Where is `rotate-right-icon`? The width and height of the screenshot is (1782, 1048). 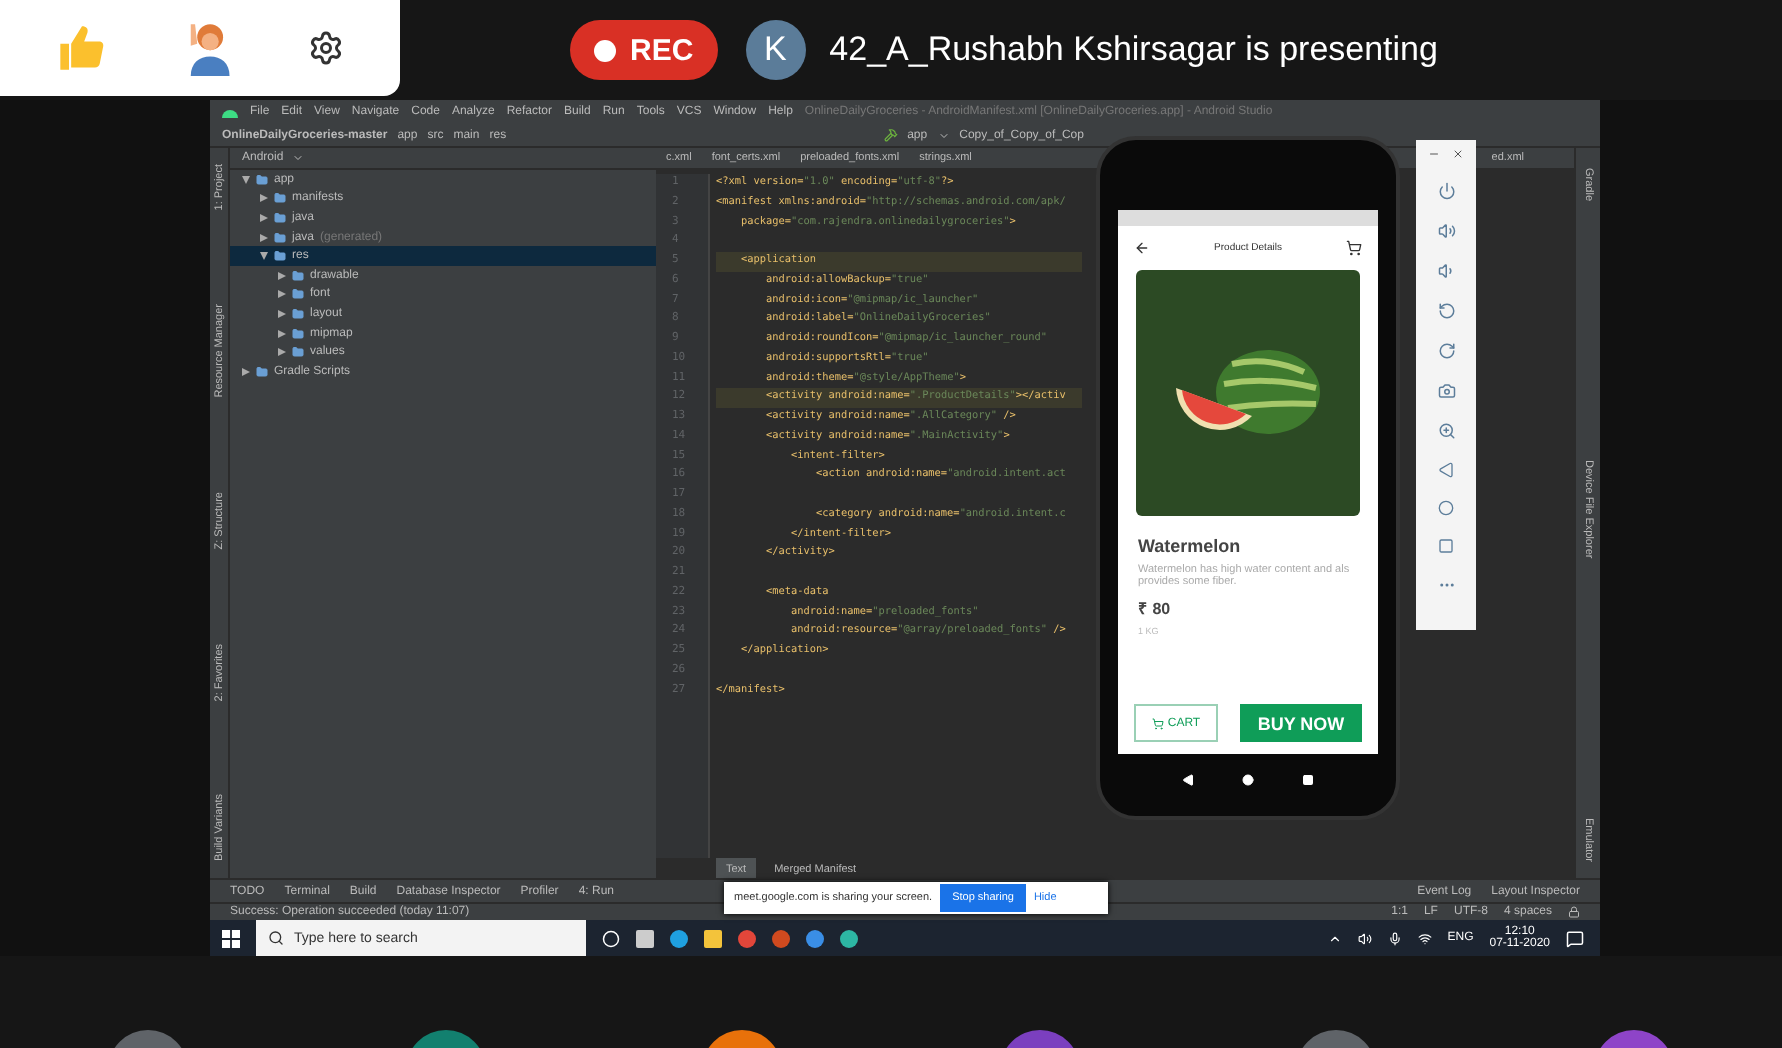
rotate-right-icon is located at coordinates (1446, 351).